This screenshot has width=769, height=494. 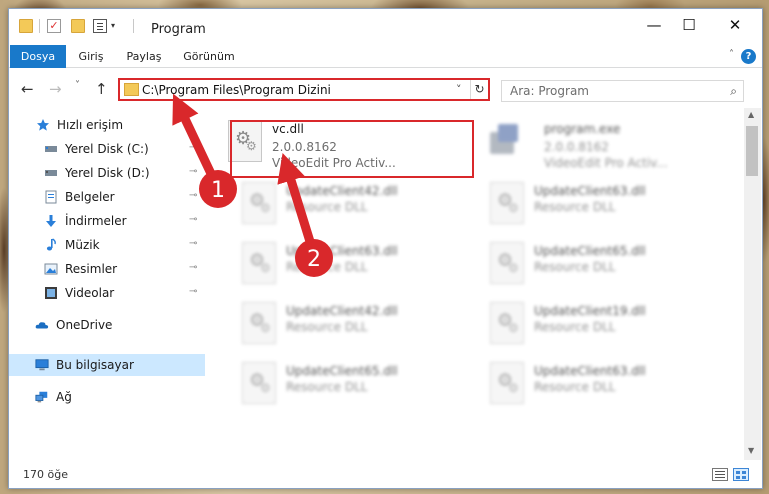 What do you see at coordinates (77, 85) in the screenshot?
I see `recent-locations-icon: ˅` at bounding box center [77, 85].